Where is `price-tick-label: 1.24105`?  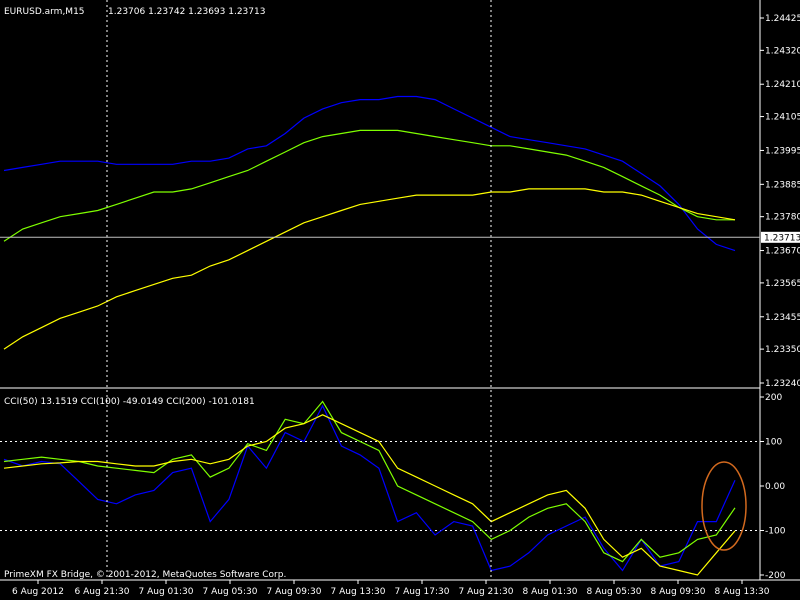 price-tick-label: 1.24105 is located at coordinates (782, 118).